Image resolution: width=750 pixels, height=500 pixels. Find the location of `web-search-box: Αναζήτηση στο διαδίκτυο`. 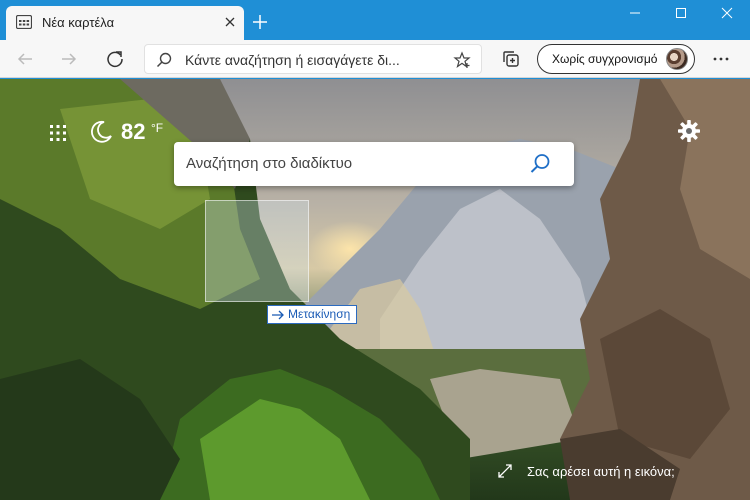

web-search-box: Αναζήτηση στο διαδίκτυο is located at coordinates (374, 164).